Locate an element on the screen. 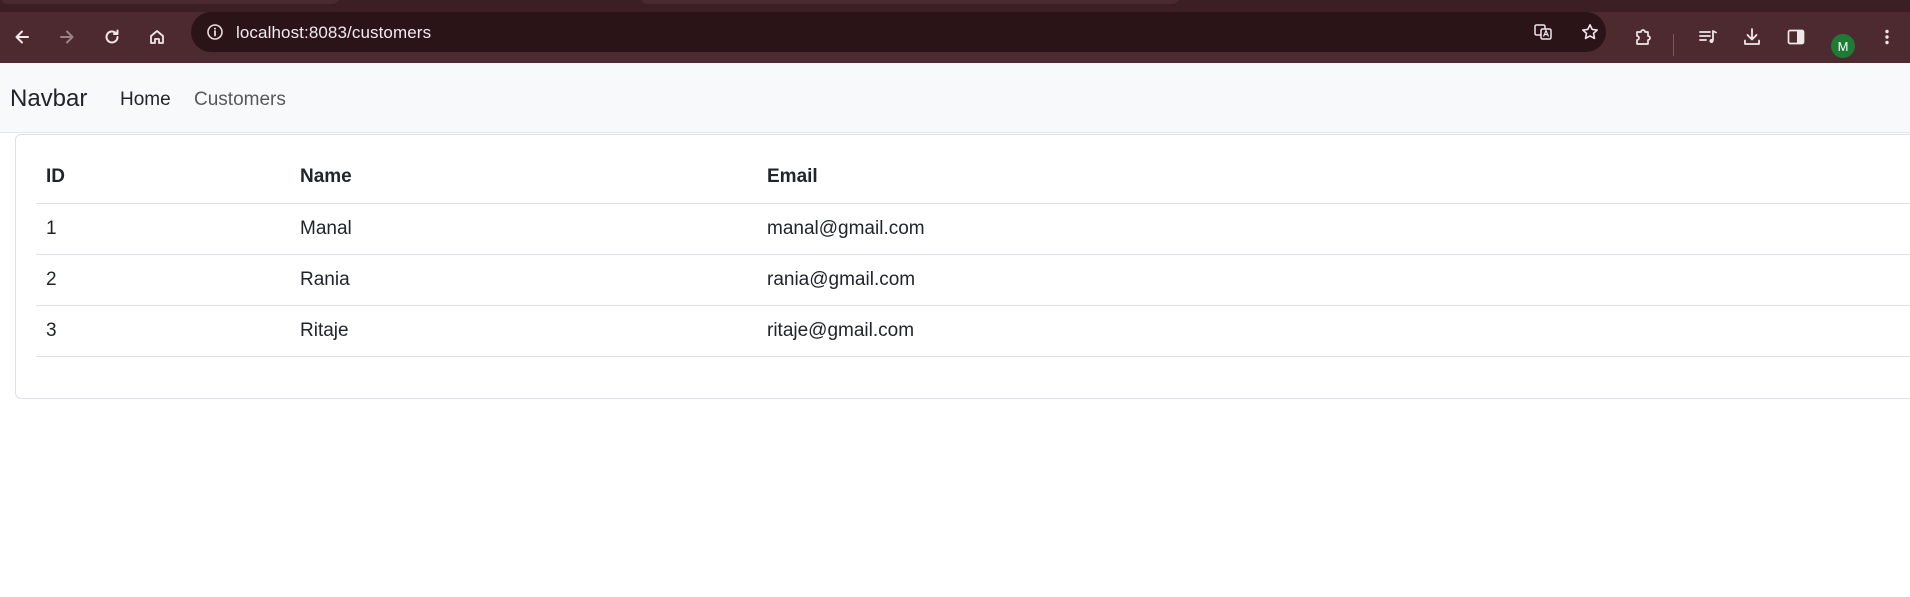  reload-button is located at coordinates (112, 37).